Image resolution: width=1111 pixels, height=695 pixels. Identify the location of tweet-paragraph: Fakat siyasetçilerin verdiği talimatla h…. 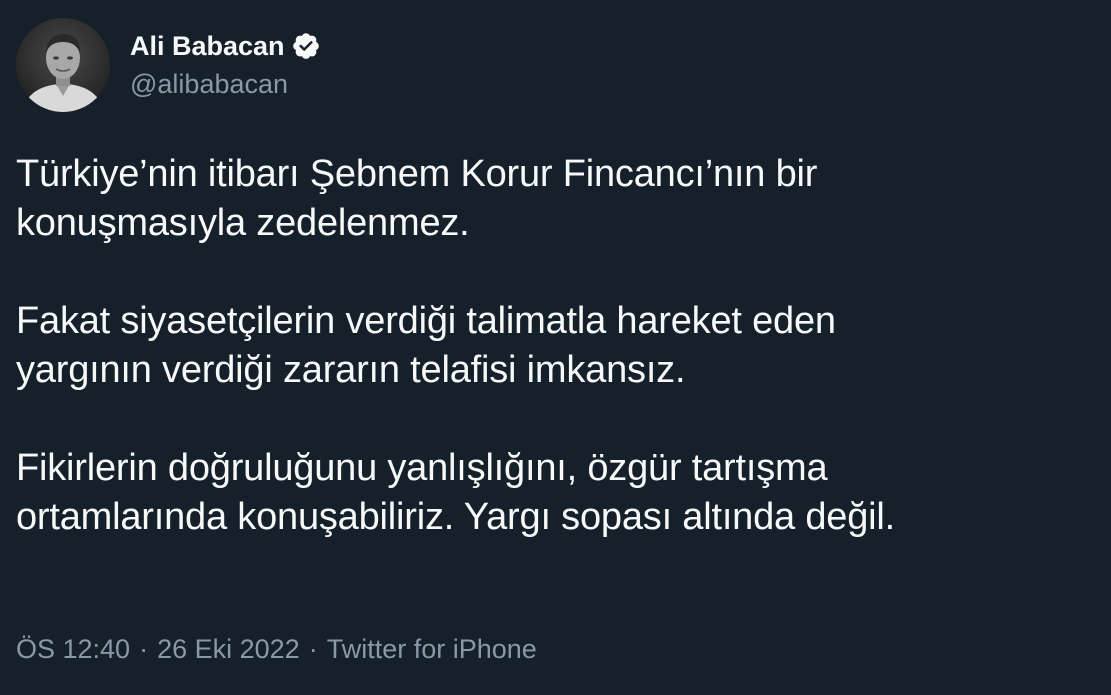
(556, 346).